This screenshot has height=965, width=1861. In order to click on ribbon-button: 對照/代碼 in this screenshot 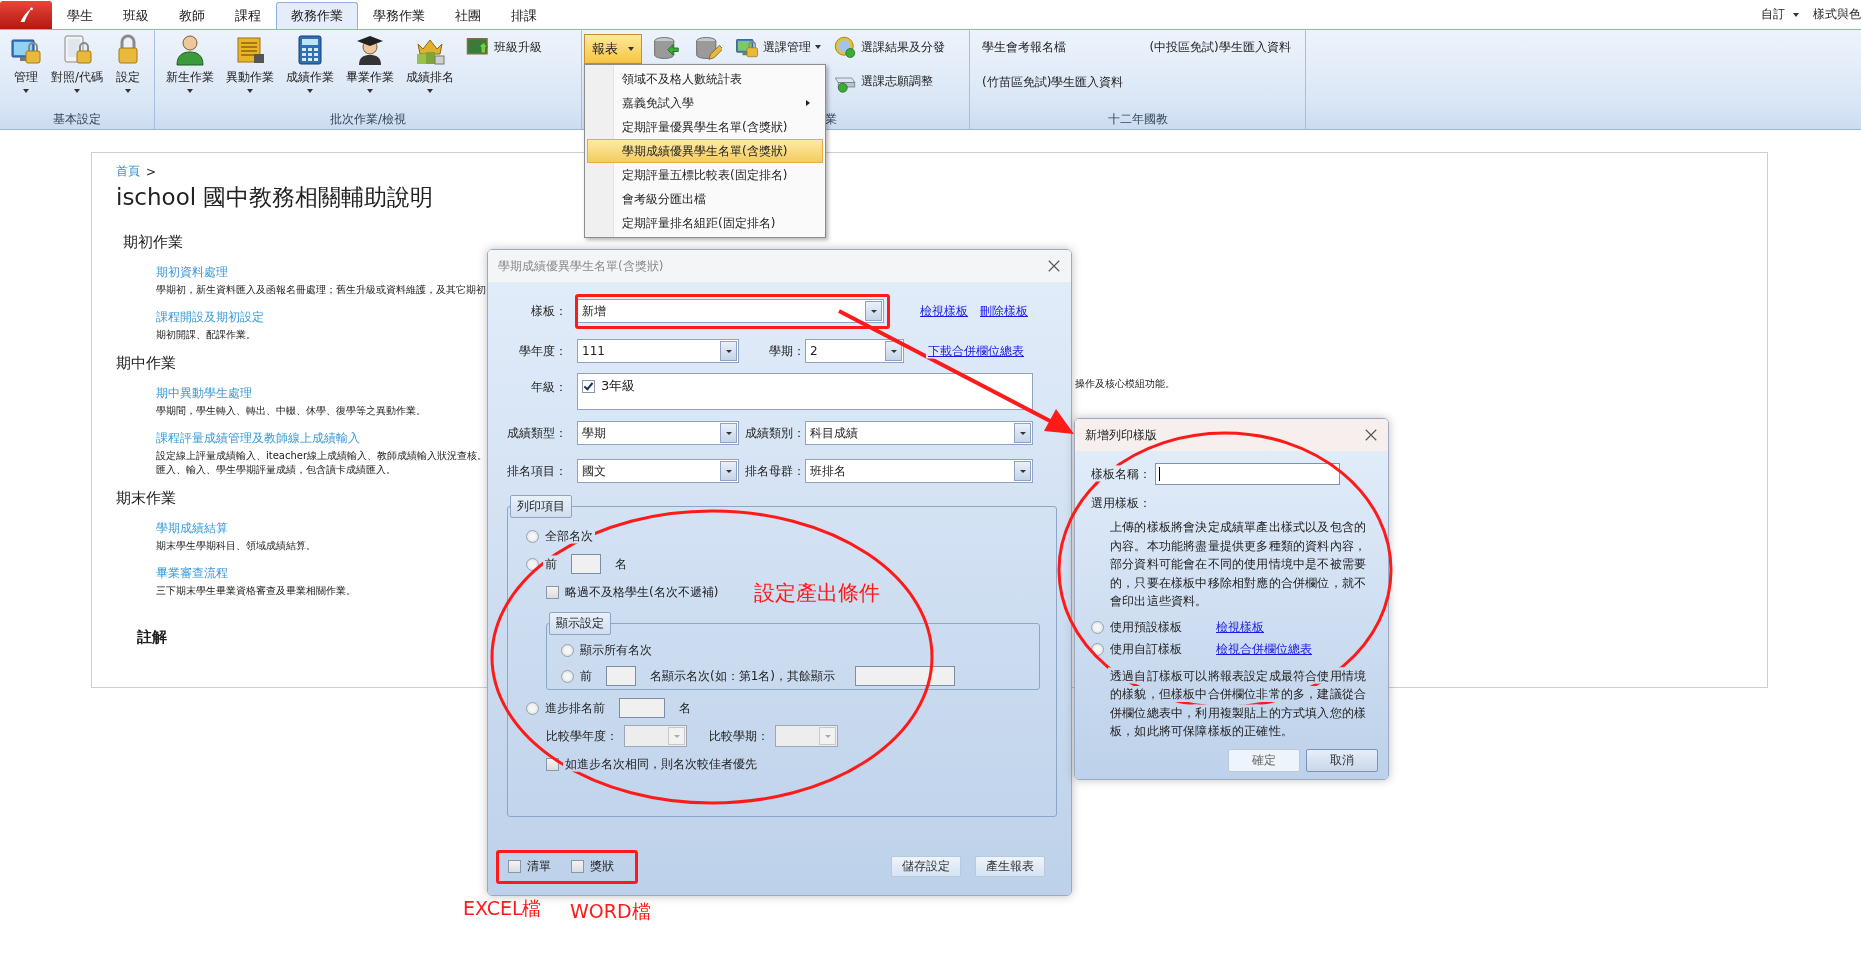, I will do `click(77, 63)`.